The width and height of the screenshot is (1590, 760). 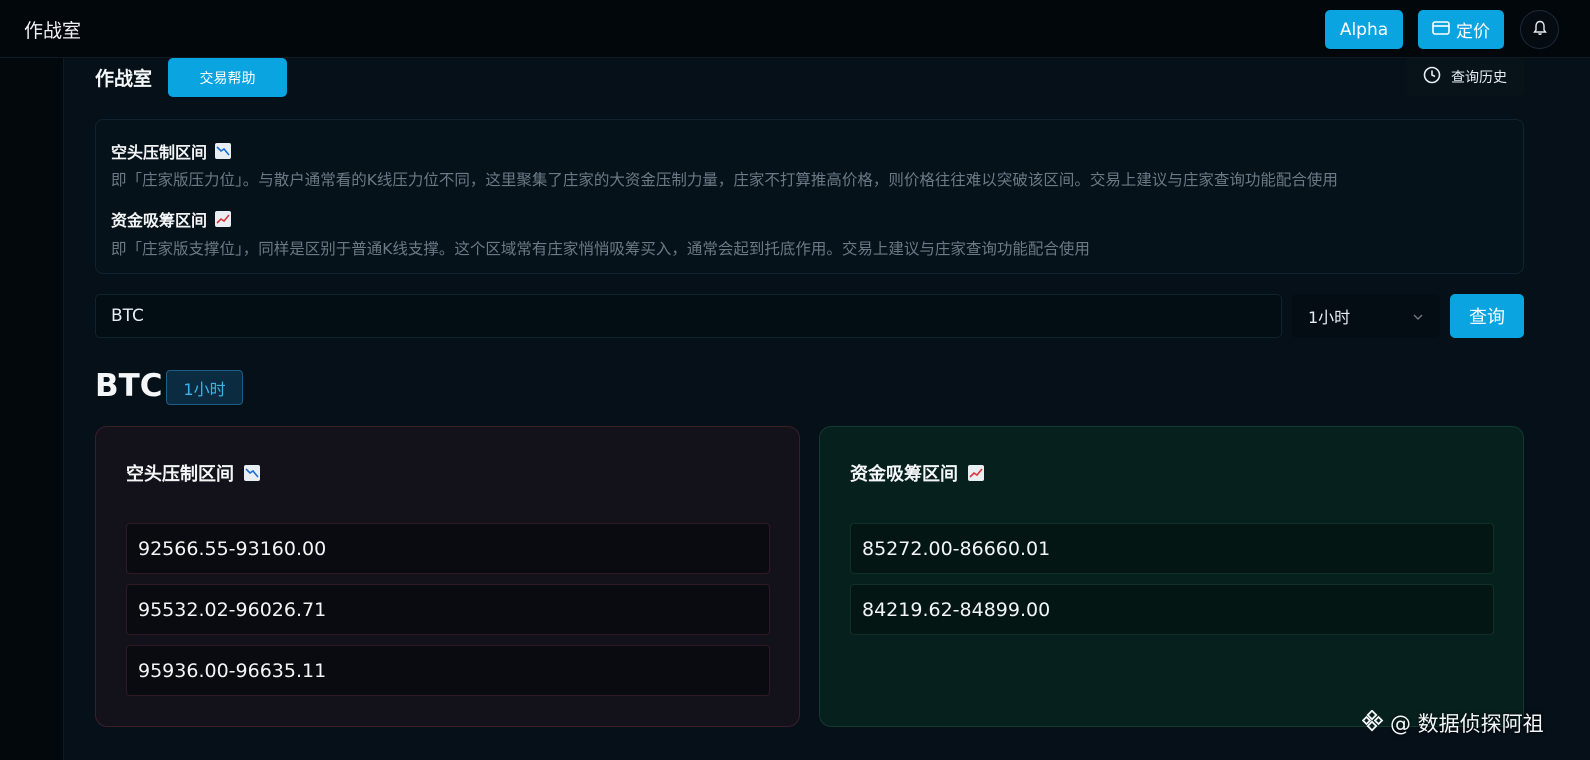 What do you see at coordinates (1432, 77) in the screenshot?
I see `clock-icon` at bounding box center [1432, 77].